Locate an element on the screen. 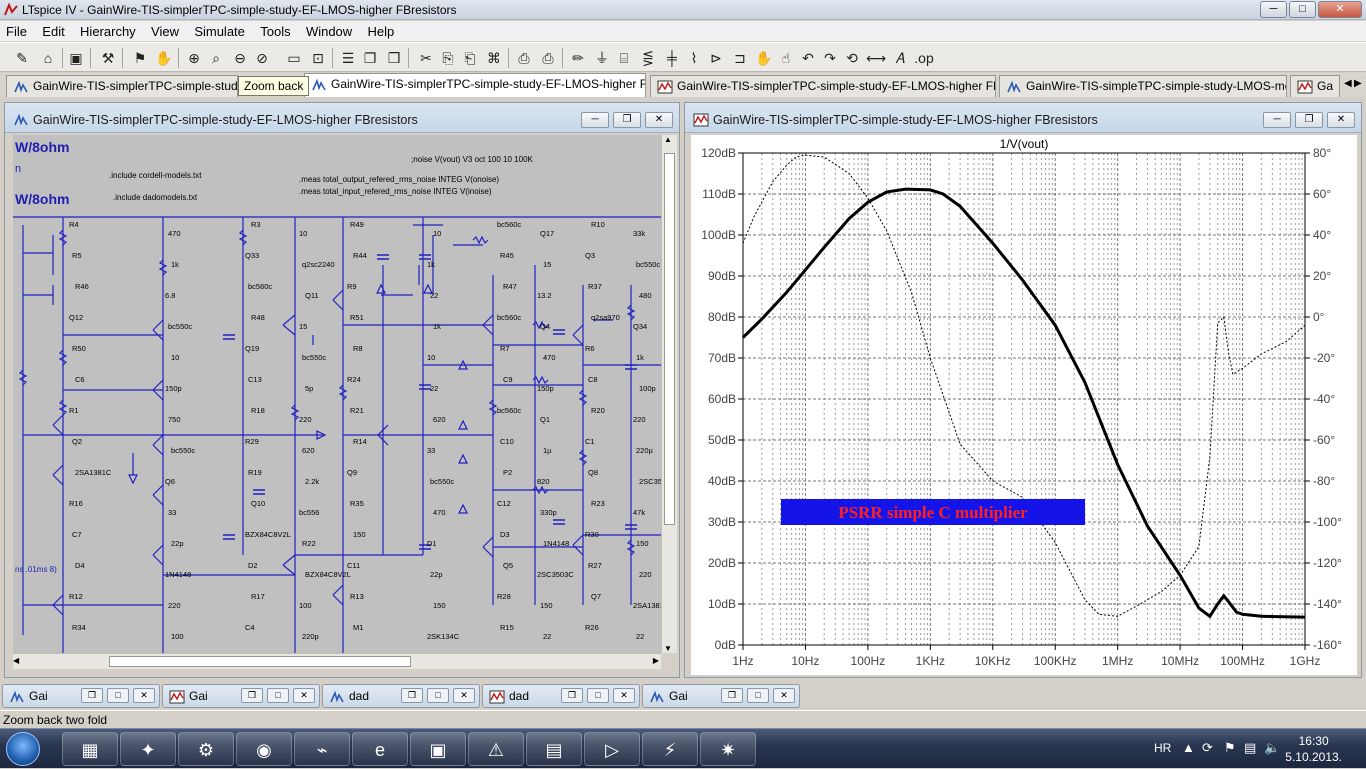 Image resolution: width=1366 pixels, height=769 pixels. new-schematic-icon: ✎ is located at coordinates (22, 58).